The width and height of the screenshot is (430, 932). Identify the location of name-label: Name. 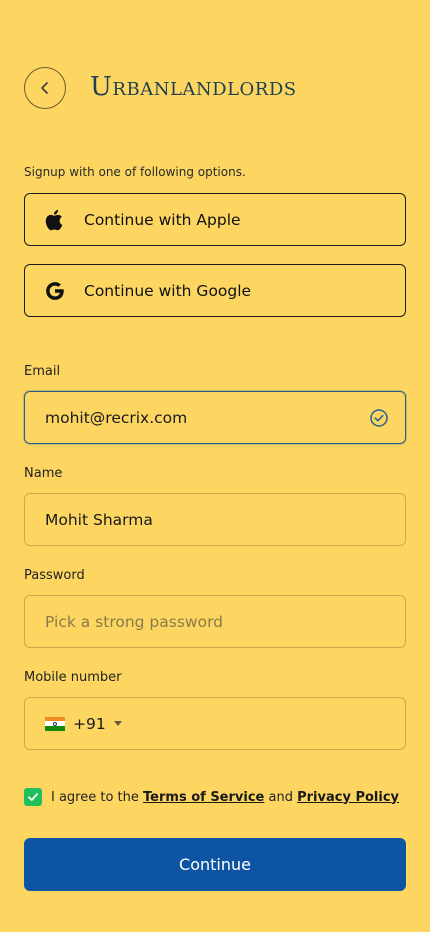
(43, 473).